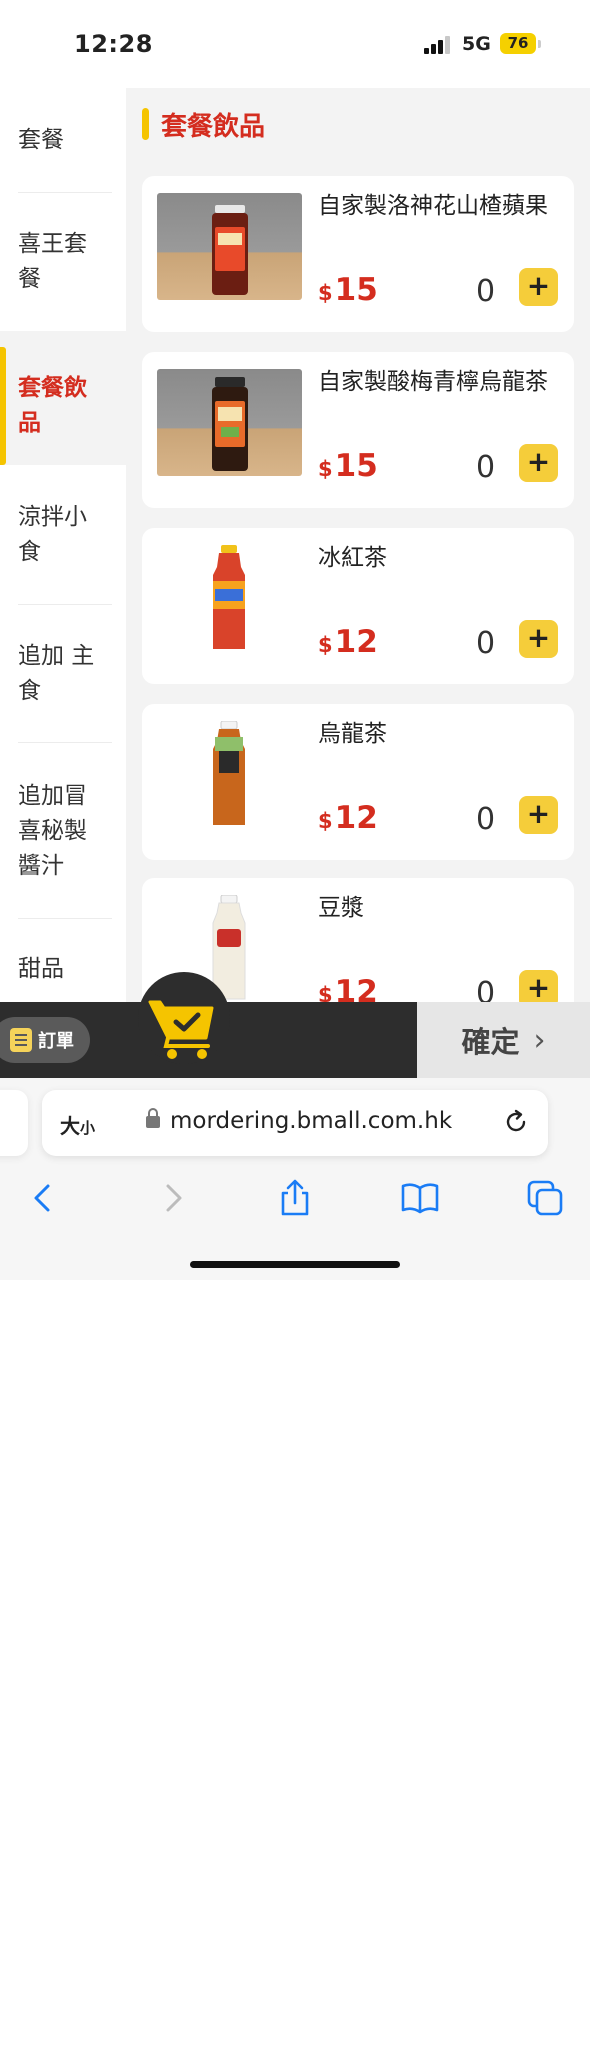  What do you see at coordinates (358, 606) in the screenshot?
I see `product-card: 冰紅茶 $12 0 +` at bounding box center [358, 606].